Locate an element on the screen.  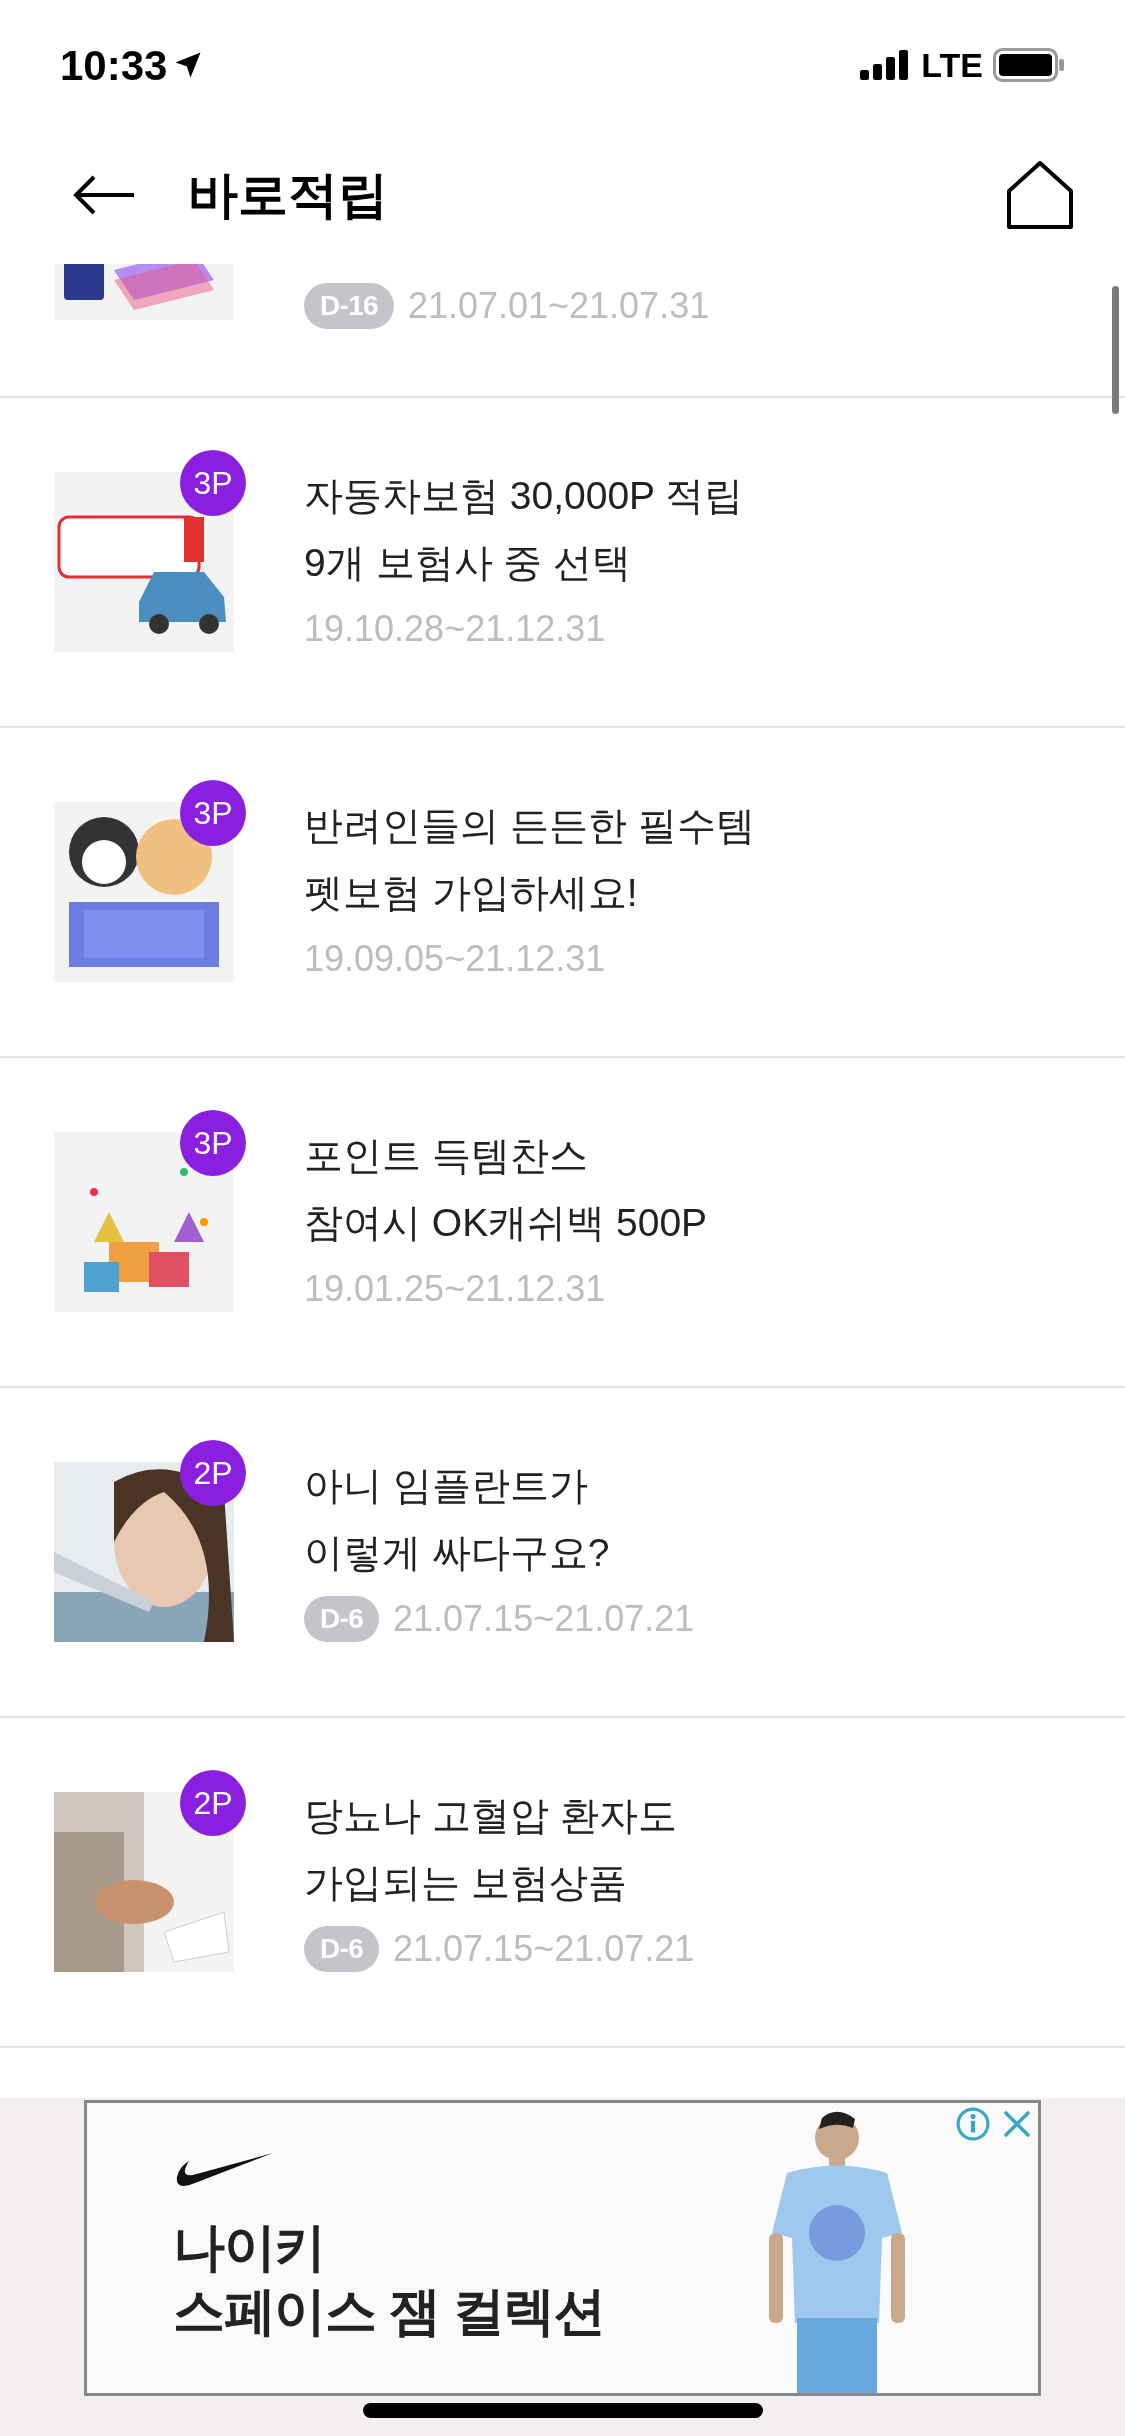
item-title: 당뇨나 고혈압 환자도 is located at coordinates (491, 1815).